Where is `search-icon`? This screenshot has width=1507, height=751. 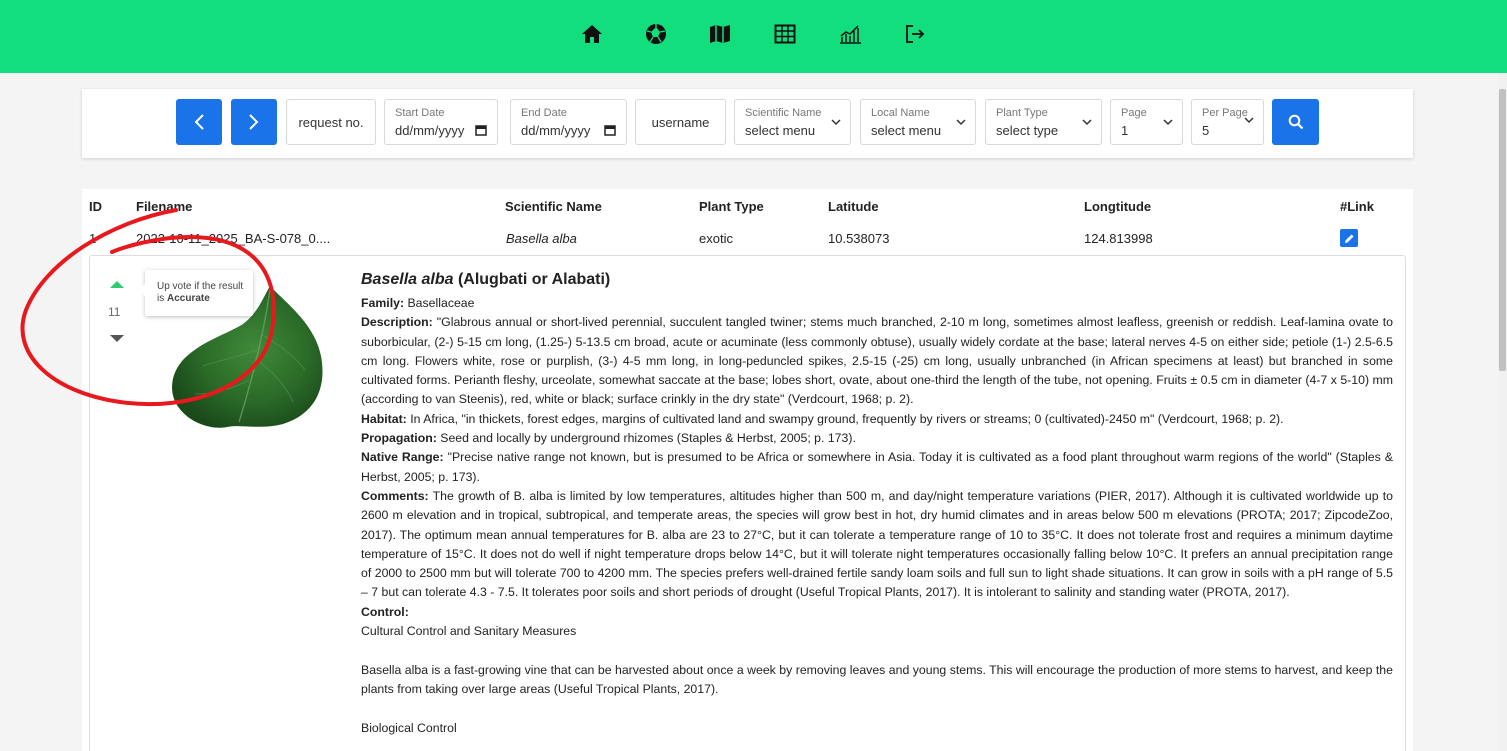 search-icon is located at coordinates (1295, 122).